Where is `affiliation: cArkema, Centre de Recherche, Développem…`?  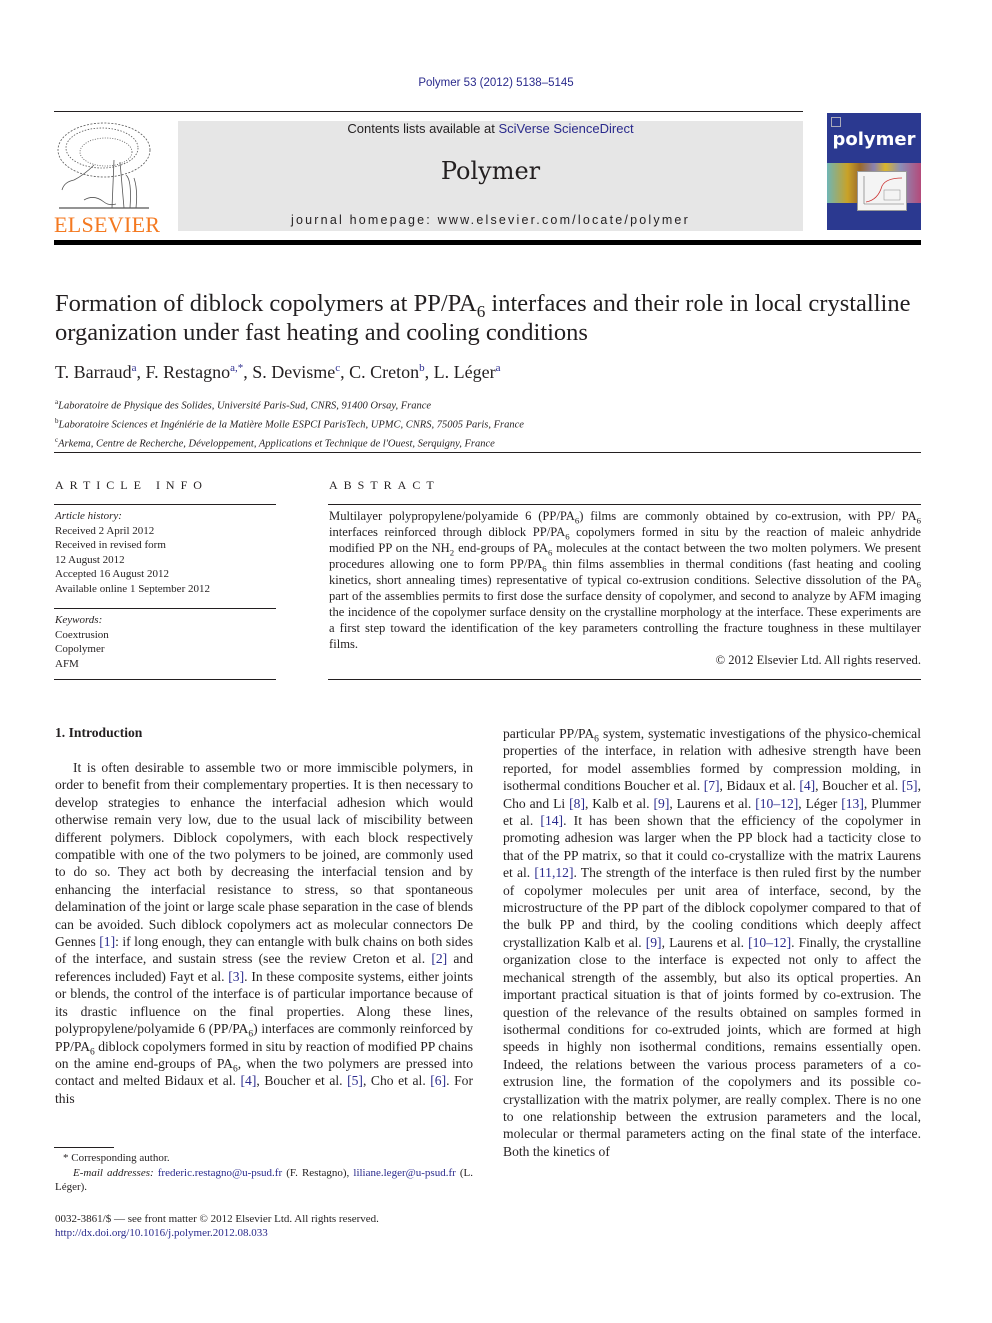 affiliation: cArkema, Centre de Recherche, Développem… is located at coordinates (275, 443).